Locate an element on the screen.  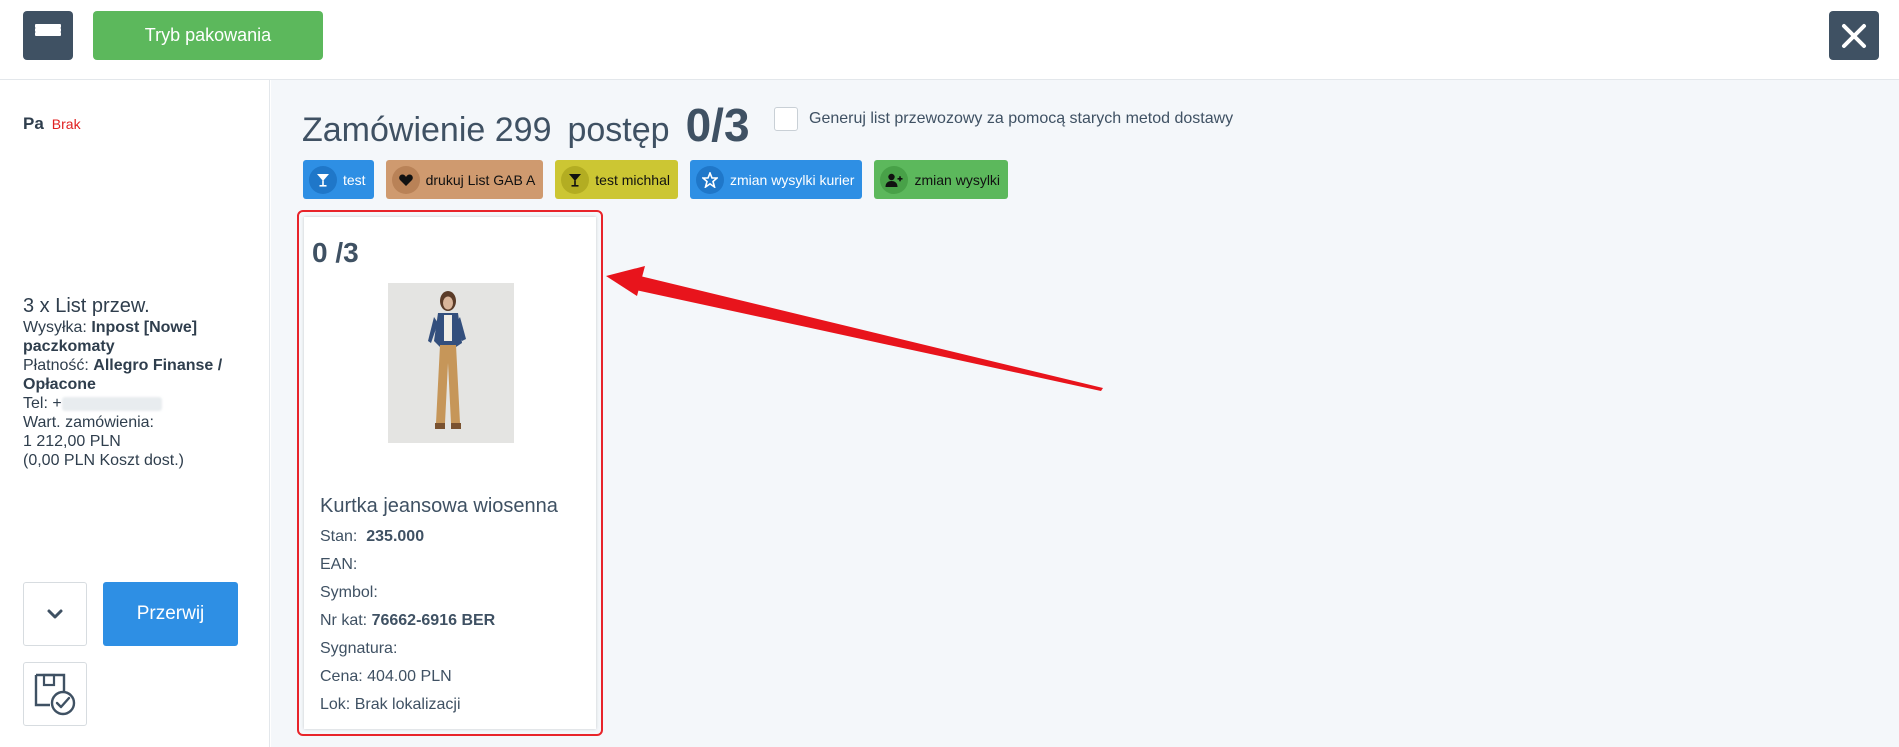
user-plus-icon is located at coordinates (894, 179).